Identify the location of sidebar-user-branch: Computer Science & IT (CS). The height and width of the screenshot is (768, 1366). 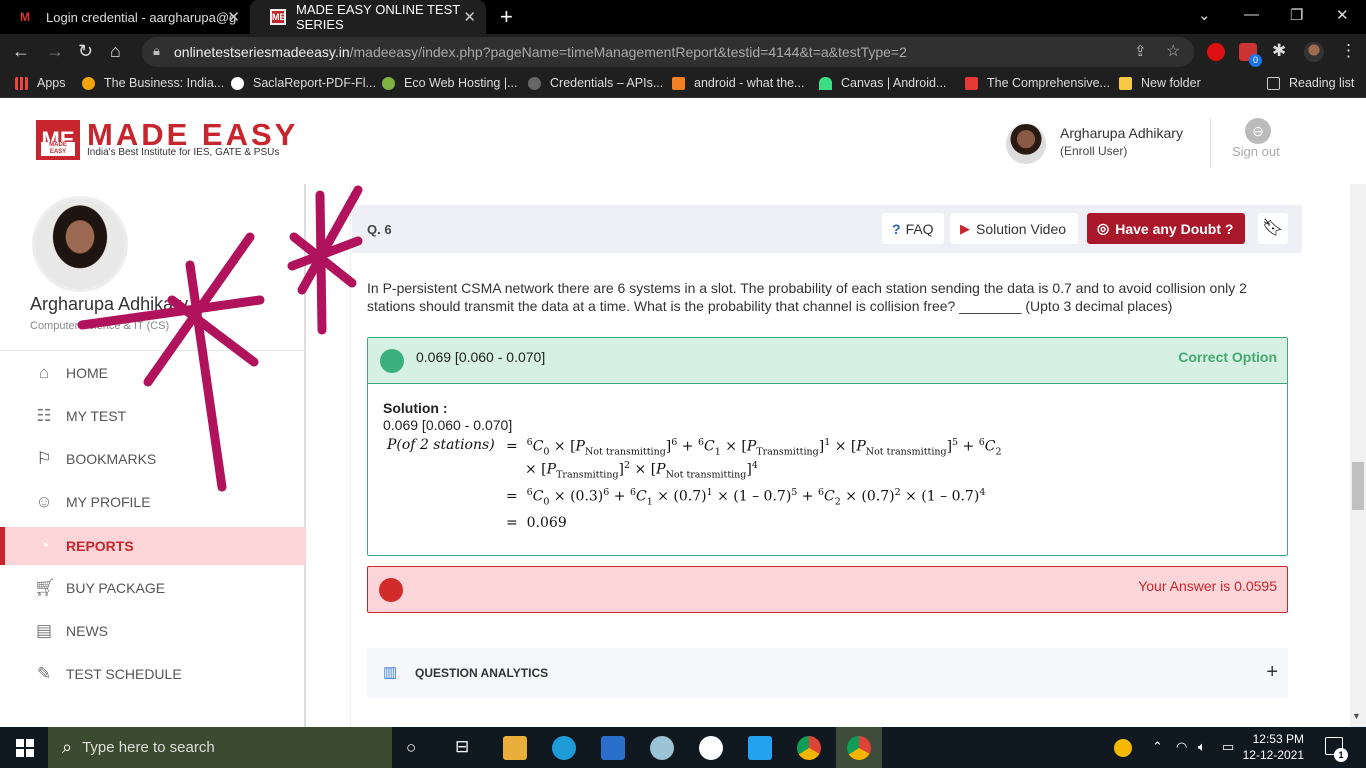
(100, 326).